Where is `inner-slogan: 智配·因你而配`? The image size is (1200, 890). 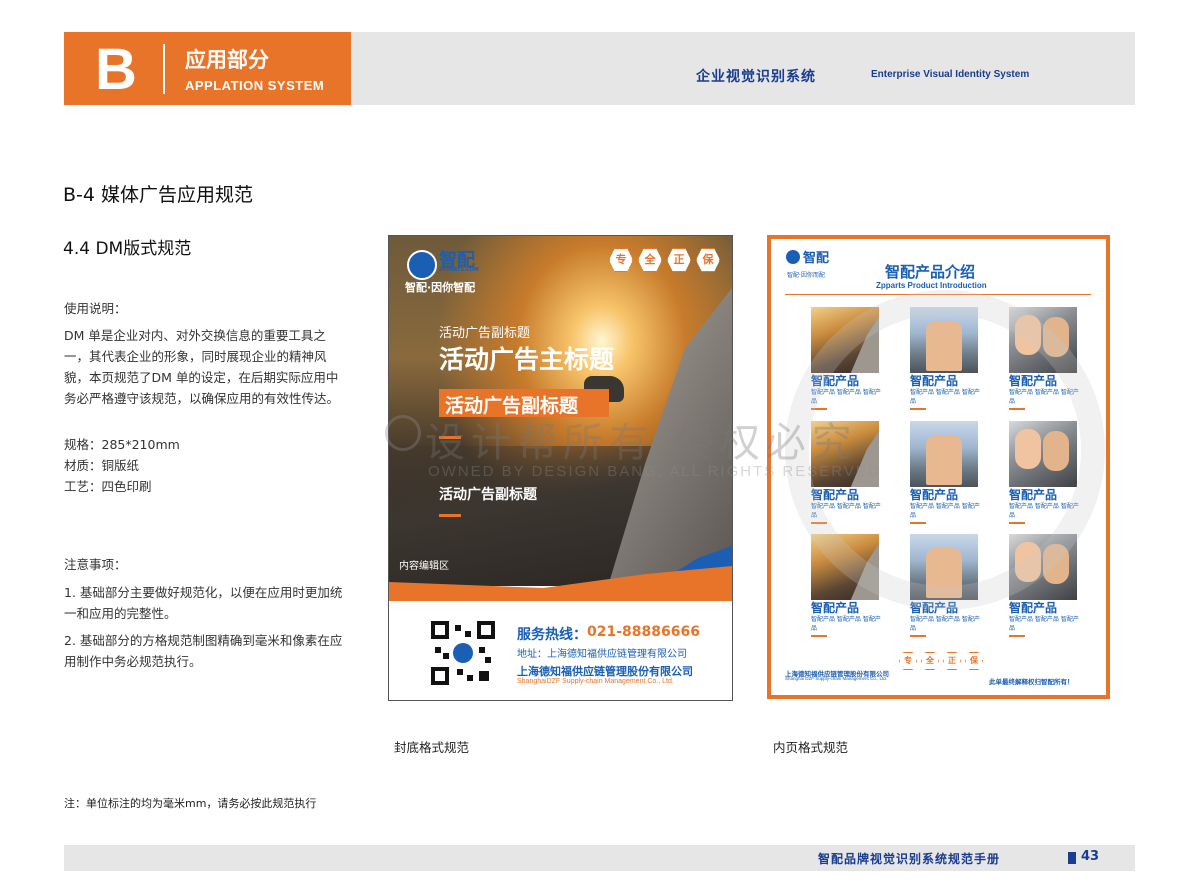 inner-slogan: 智配·因你而配 is located at coordinates (806, 275).